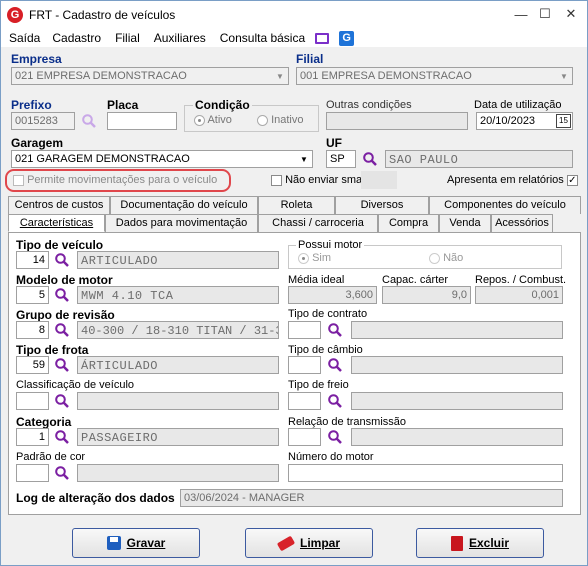  I want to click on radio-ativo: Ativo, so click(213, 120).